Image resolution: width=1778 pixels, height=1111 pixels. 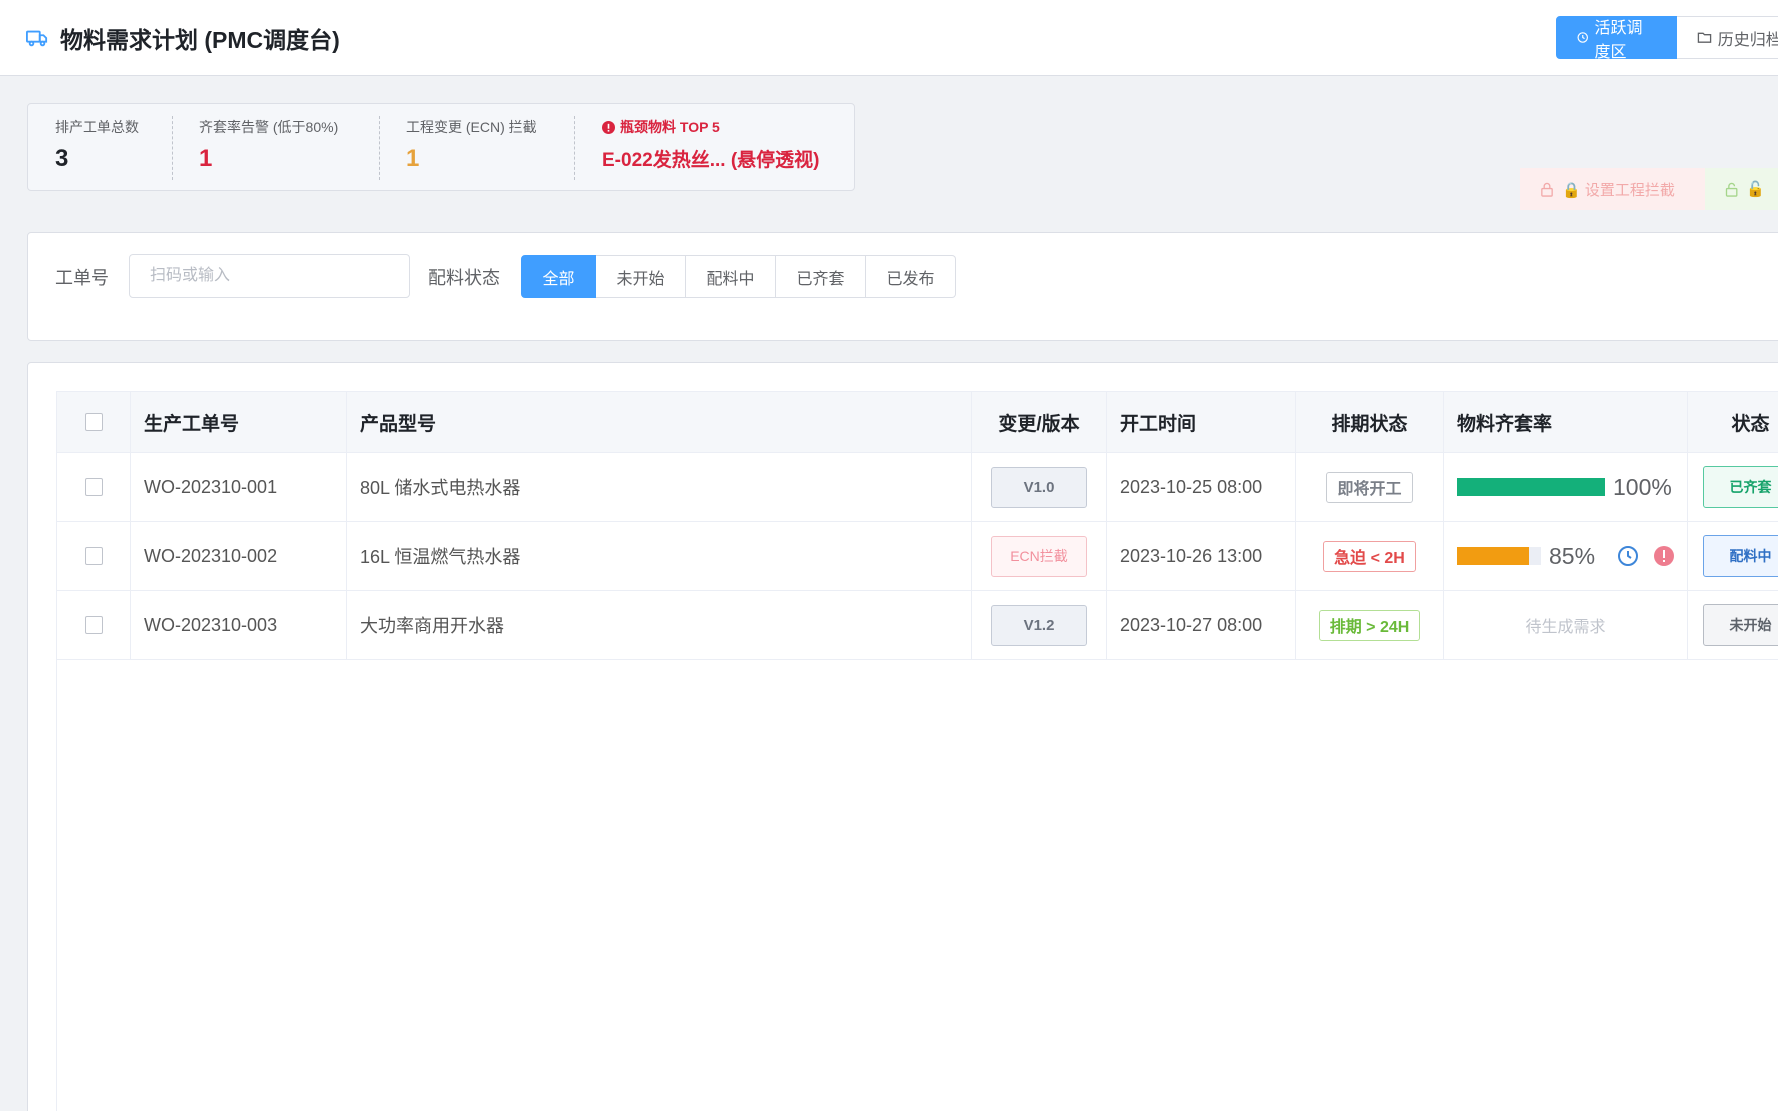 I want to click on schedule-cell: 即将开工, so click(x=1370, y=487).